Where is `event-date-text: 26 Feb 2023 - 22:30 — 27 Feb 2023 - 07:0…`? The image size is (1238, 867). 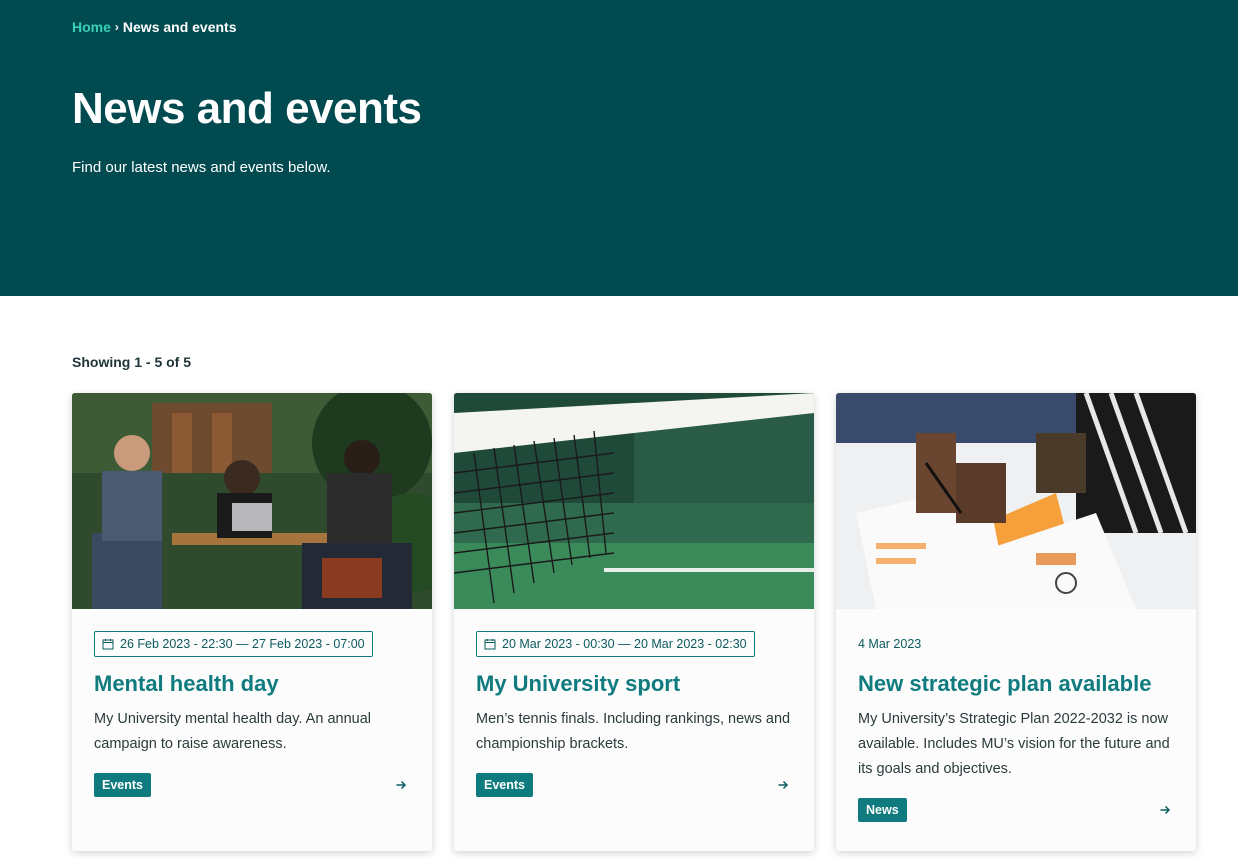 event-date-text: 26 Feb 2023 - 22:30 — 27 Feb 2023 - 07:0… is located at coordinates (242, 644).